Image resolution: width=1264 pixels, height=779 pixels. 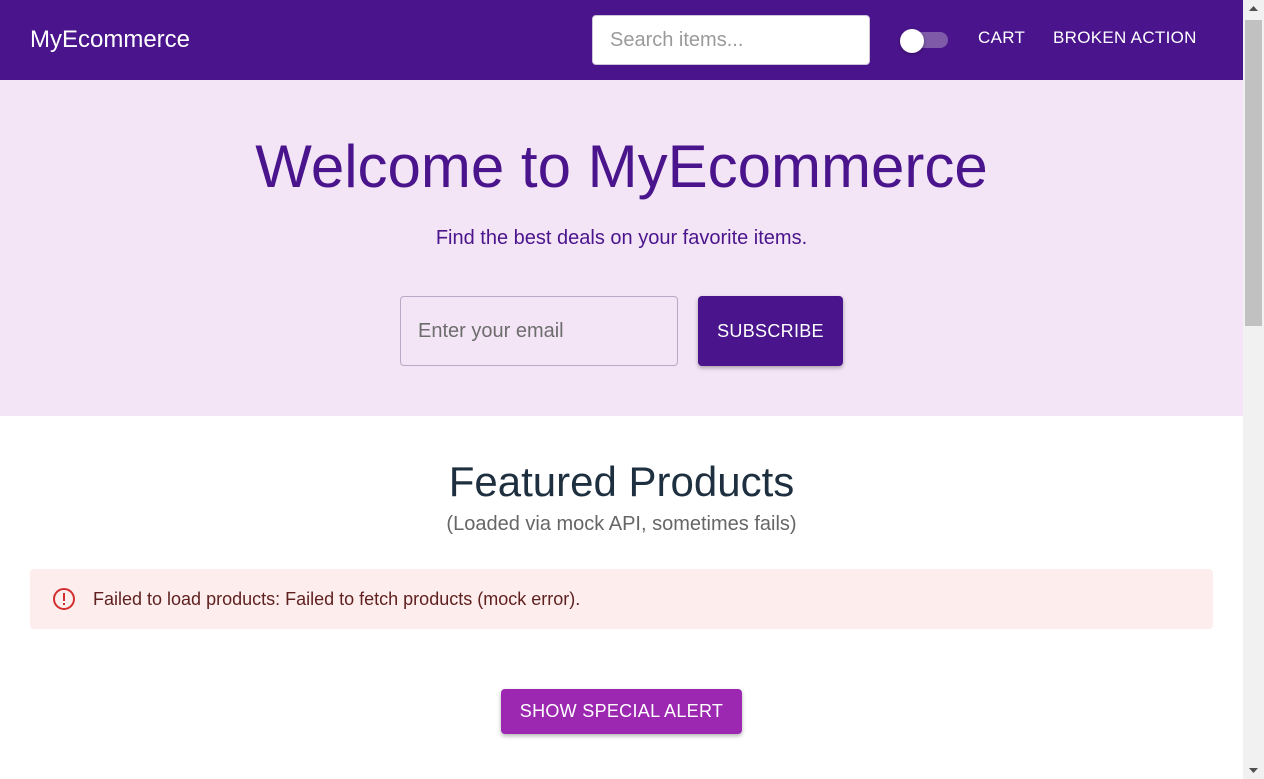 What do you see at coordinates (621, 524) in the screenshot?
I see `featured-subtitle: (Loaded via mock API, sometimes fails)` at bounding box center [621, 524].